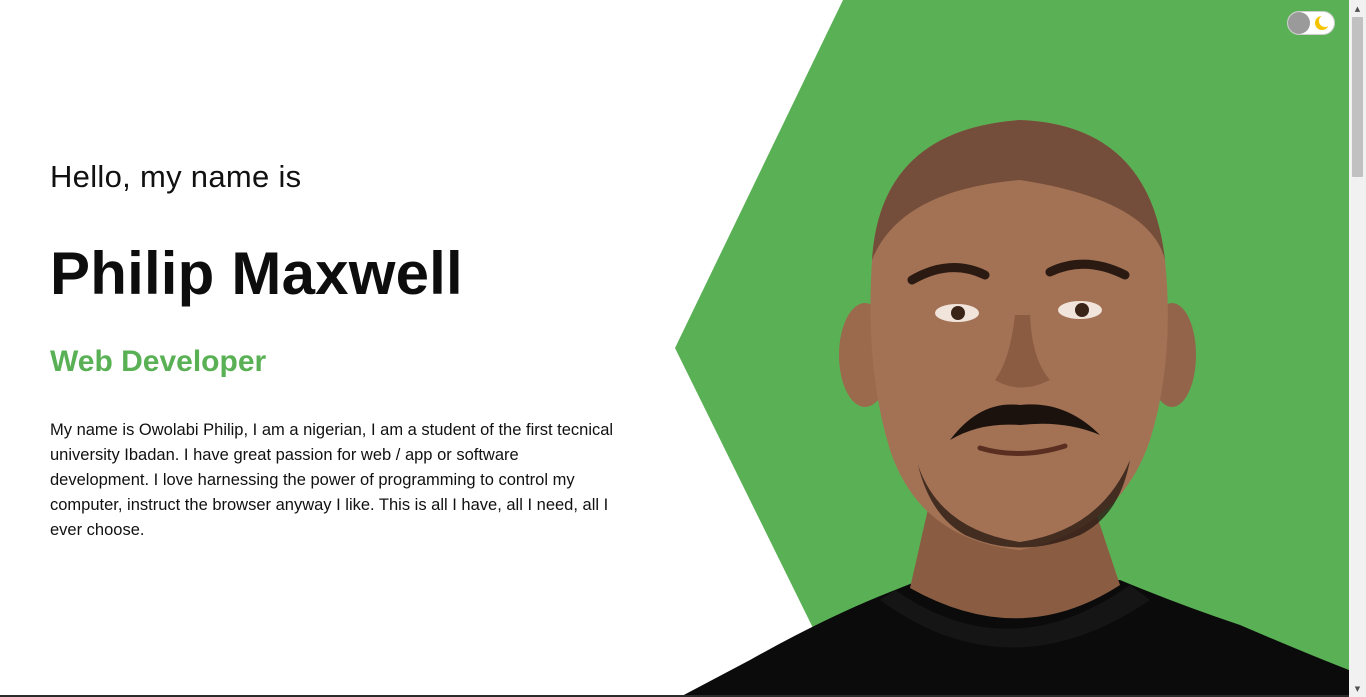 This screenshot has height=697, width=1366. Describe the element at coordinates (1299, 23) in the screenshot. I see `toggle-knob` at that location.